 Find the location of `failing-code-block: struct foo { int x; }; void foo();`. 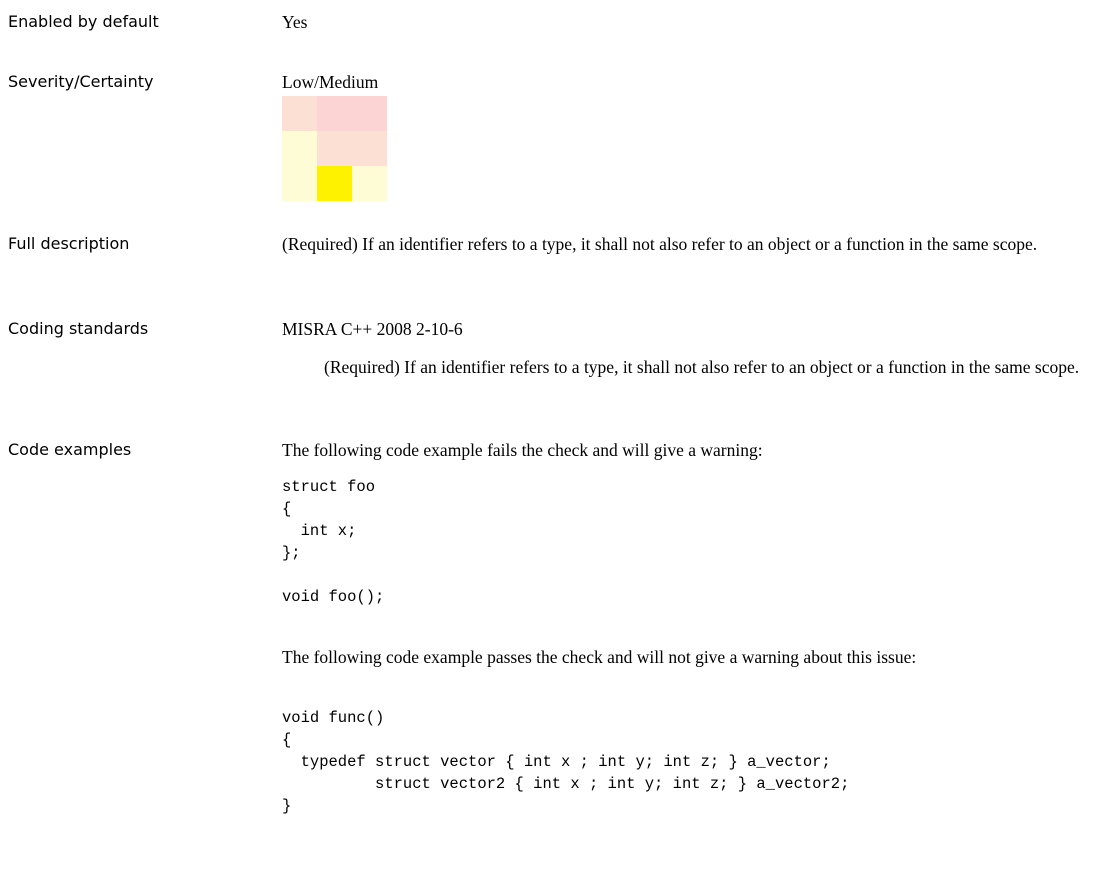

failing-code-block: struct foo { int x; }; void foo(); is located at coordinates (333, 542).